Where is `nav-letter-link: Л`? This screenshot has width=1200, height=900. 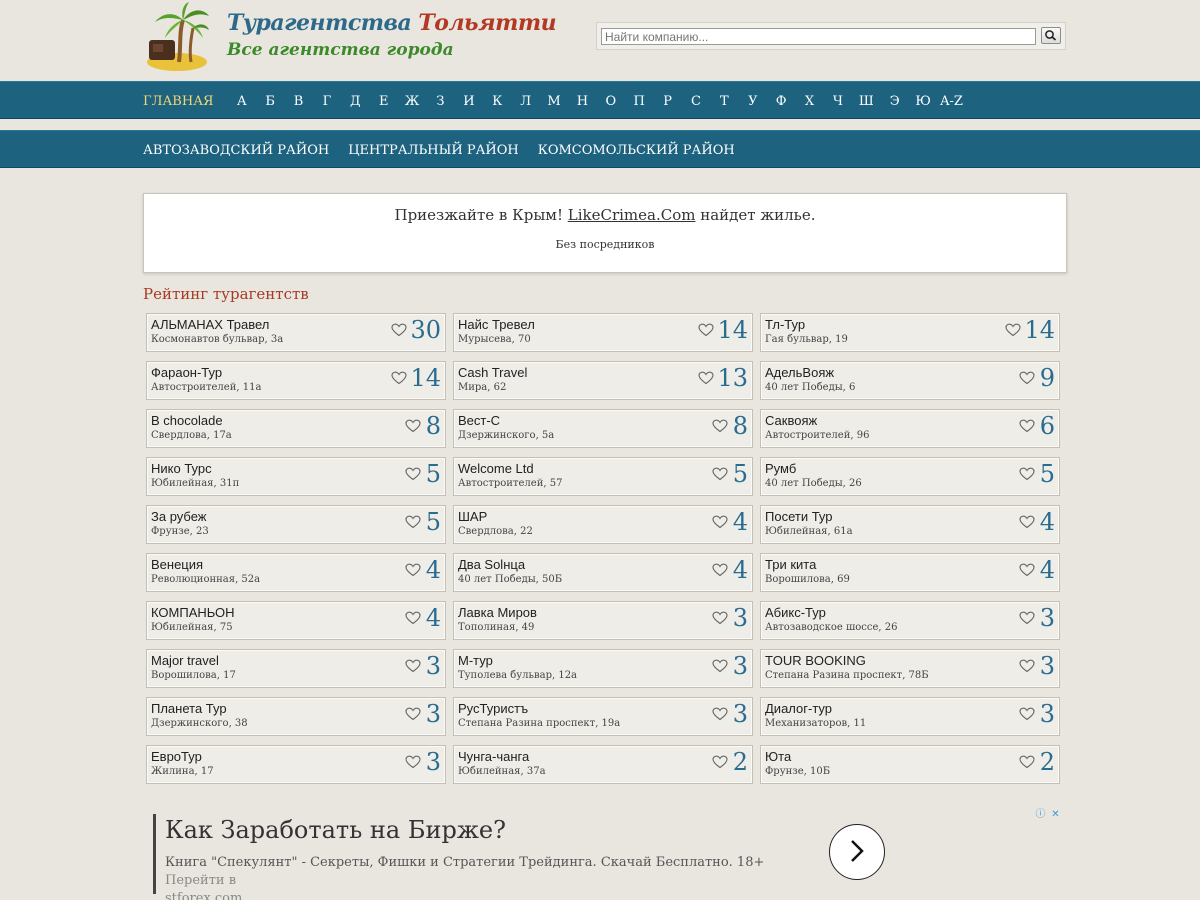 nav-letter-link: Л is located at coordinates (525, 101).